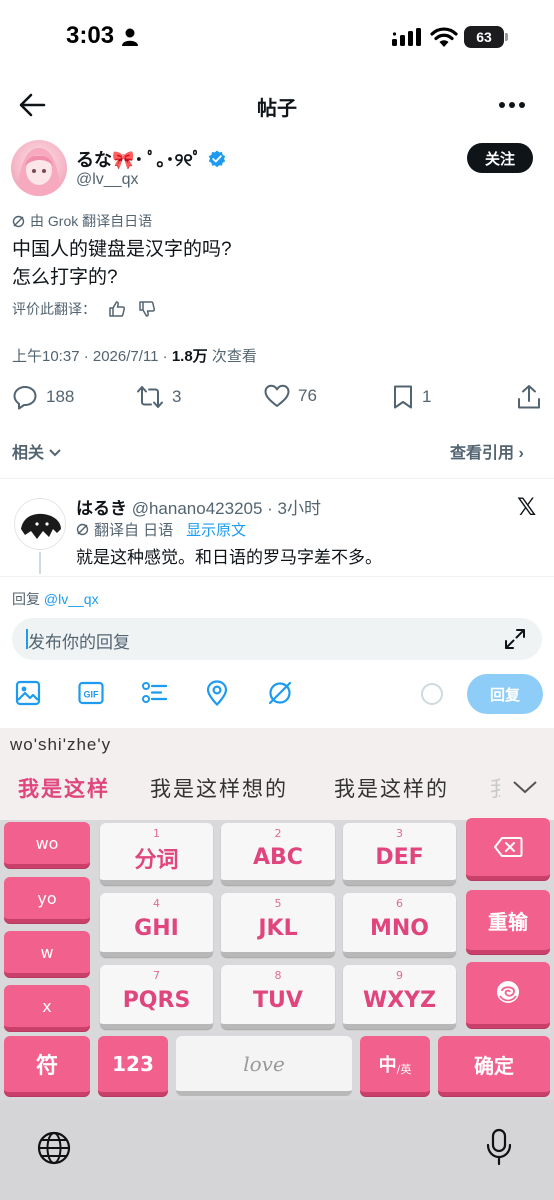 This screenshot has width=554, height=1200. I want to click on image-icon, so click(28, 693).